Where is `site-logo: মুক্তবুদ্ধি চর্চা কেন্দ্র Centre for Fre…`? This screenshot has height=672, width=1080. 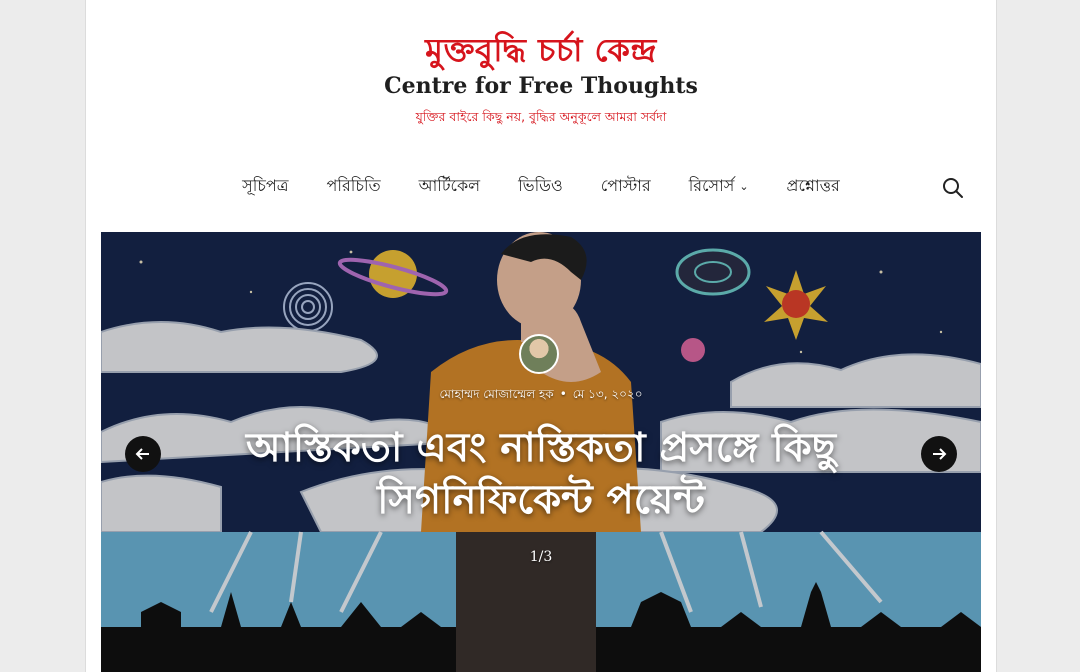 site-logo: মুক্তবুদ্ধি চর্চা কেন্দ্র Centre for Fre… is located at coordinates (541, 78).